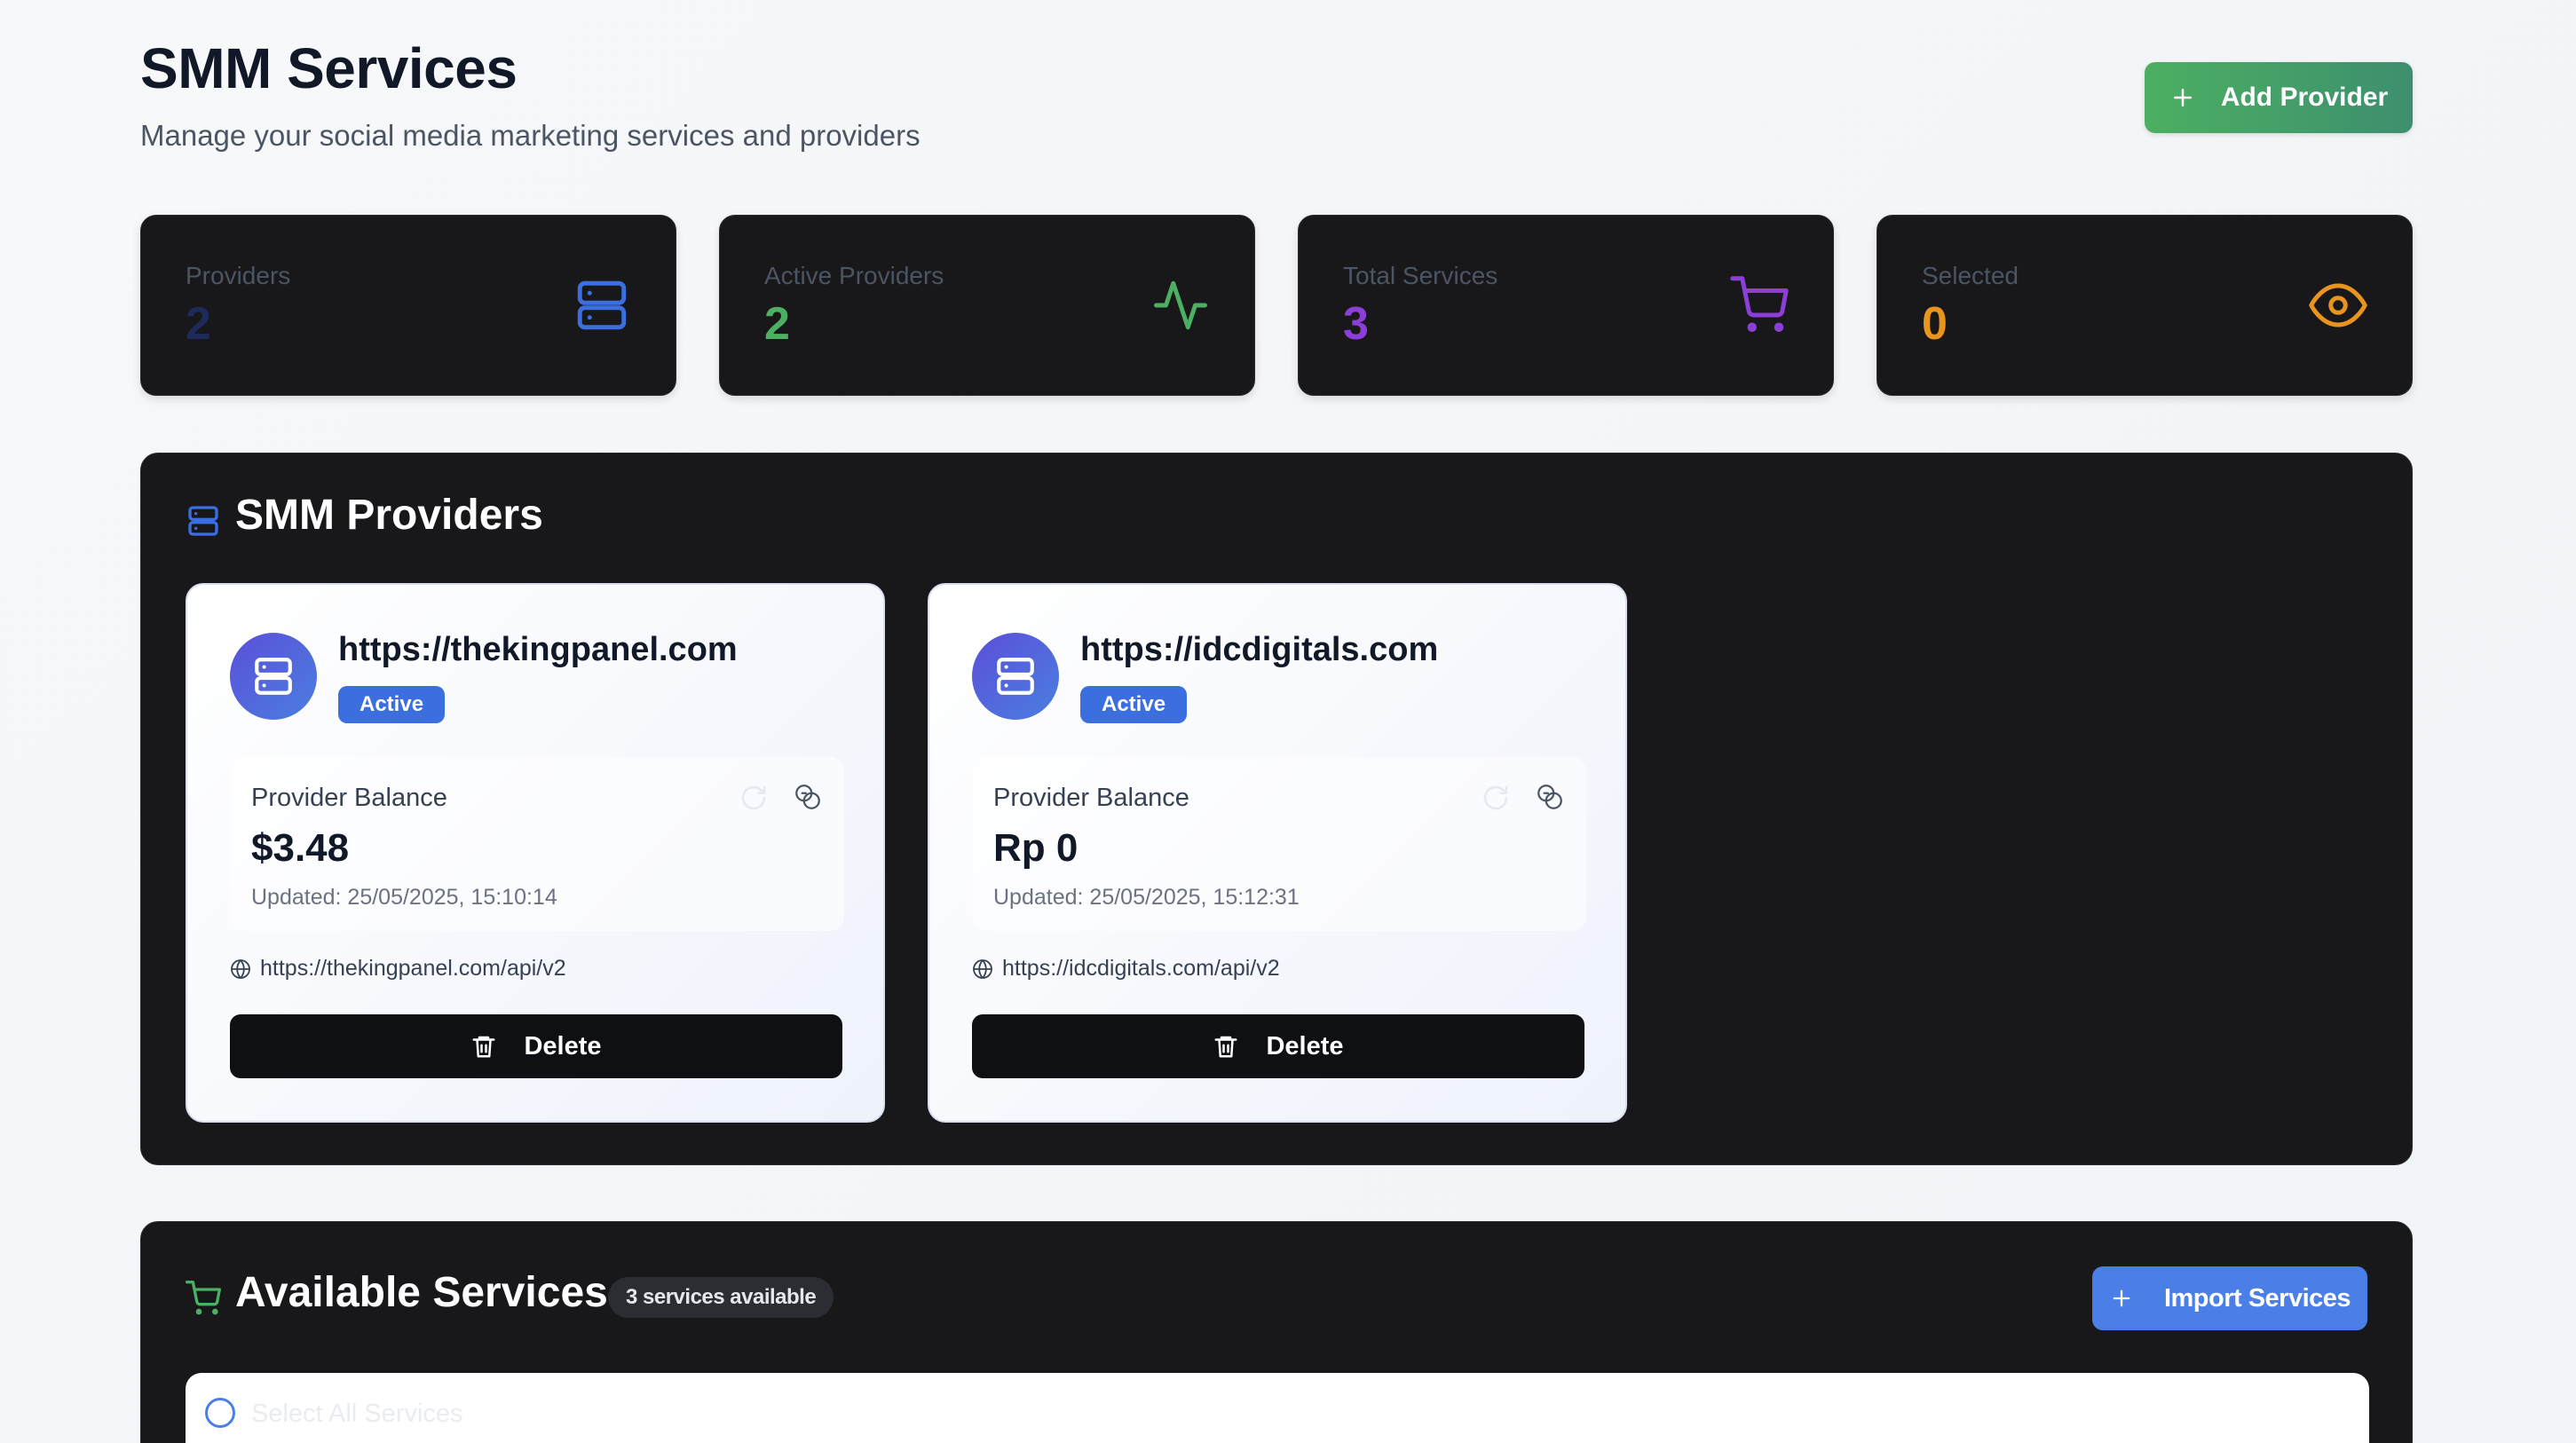 The width and height of the screenshot is (2576, 1443). Describe the element at coordinates (2145, 305) in the screenshot. I see `stat-card-selected: Selected 0` at that location.